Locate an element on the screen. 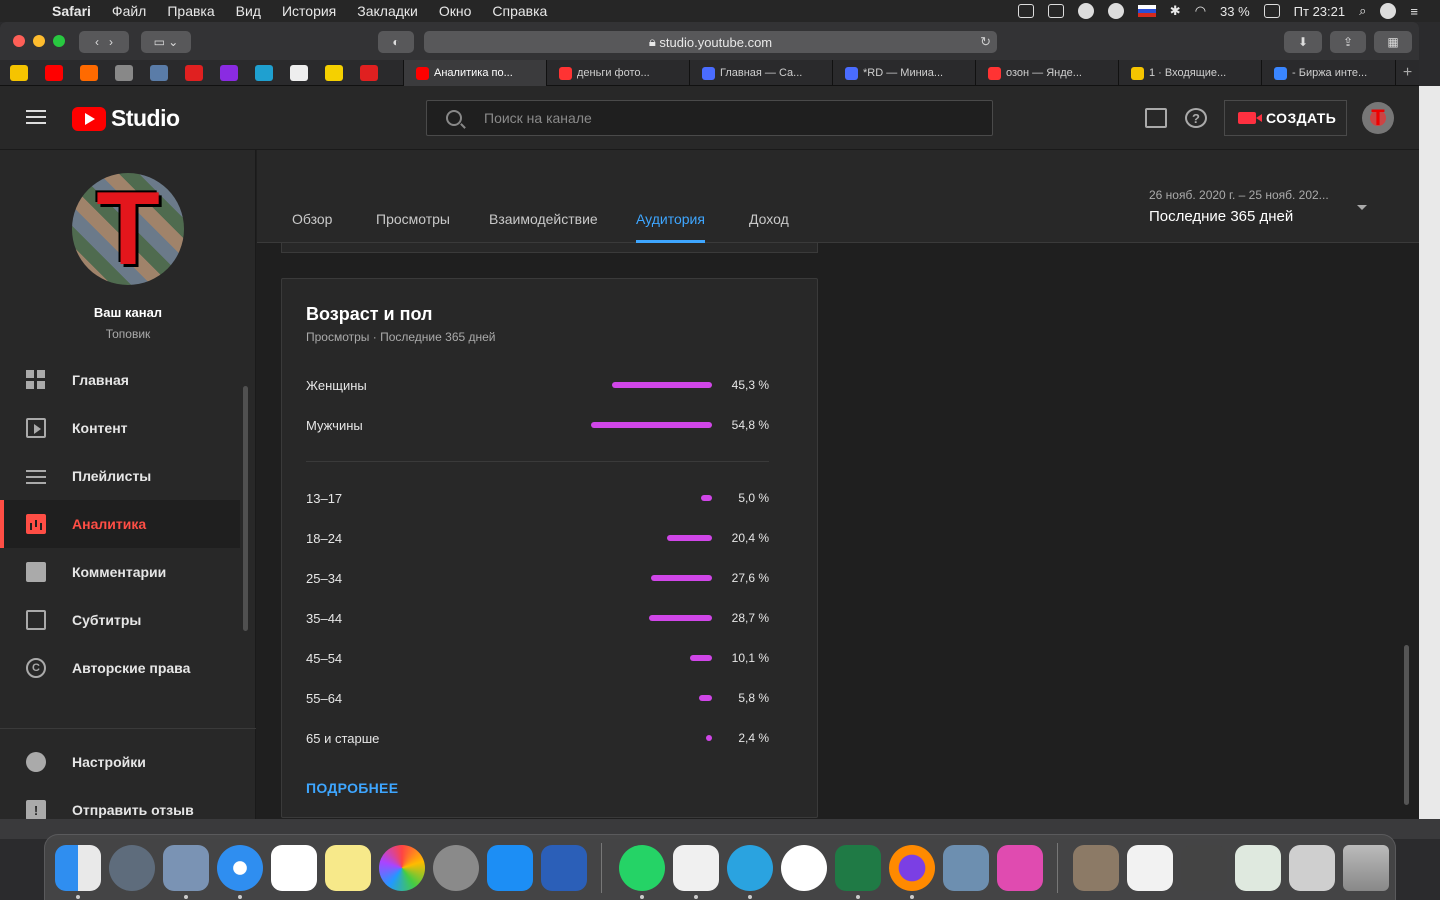  privacy-report-icon: ◐ is located at coordinates (396, 42).